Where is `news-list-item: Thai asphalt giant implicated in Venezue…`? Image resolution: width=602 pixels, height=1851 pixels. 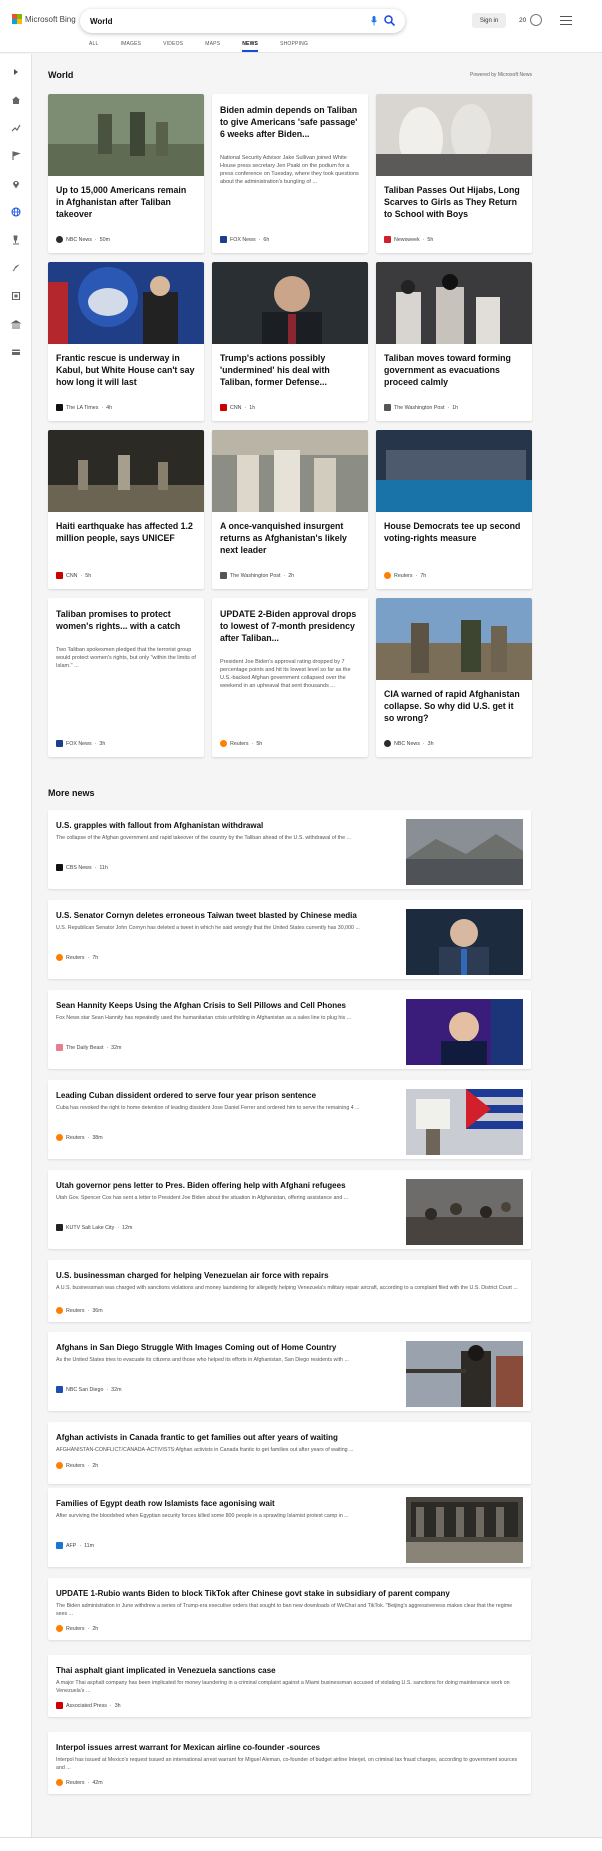 news-list-item: Thai asphalt giant implicated in Venezue… is located at coordinates (289, 1686).